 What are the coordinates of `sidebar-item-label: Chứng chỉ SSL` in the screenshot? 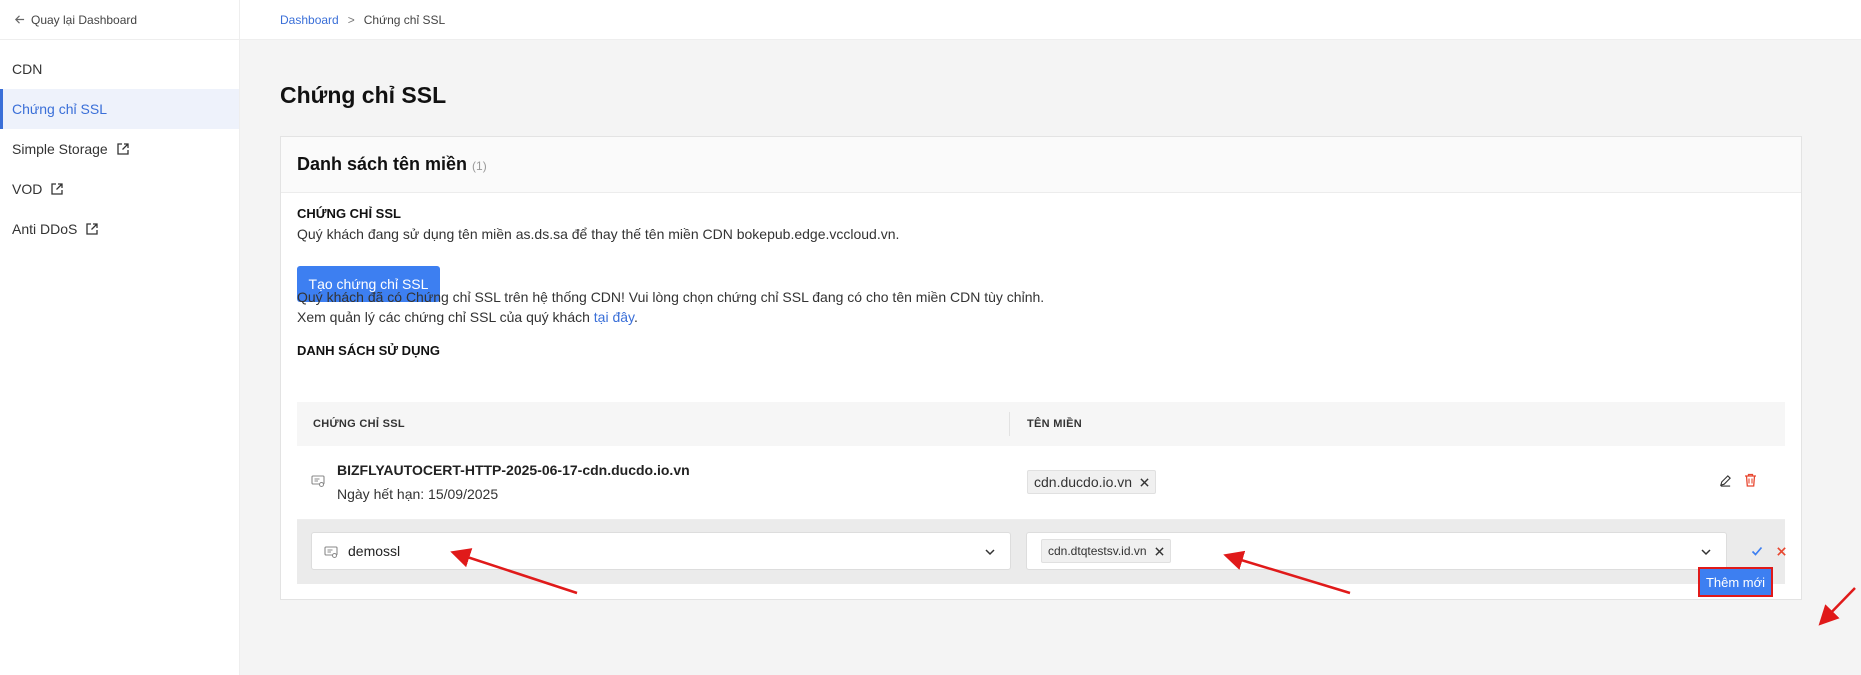 It's located at (59, 109).